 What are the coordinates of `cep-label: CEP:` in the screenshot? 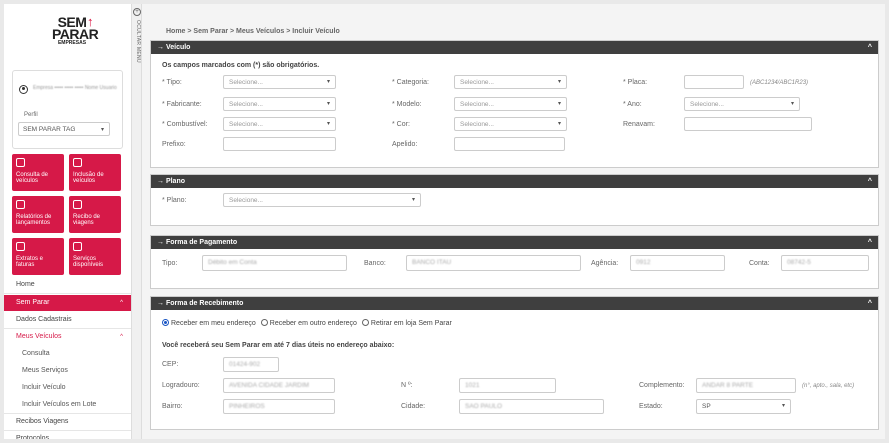 It's located at (170, 364).